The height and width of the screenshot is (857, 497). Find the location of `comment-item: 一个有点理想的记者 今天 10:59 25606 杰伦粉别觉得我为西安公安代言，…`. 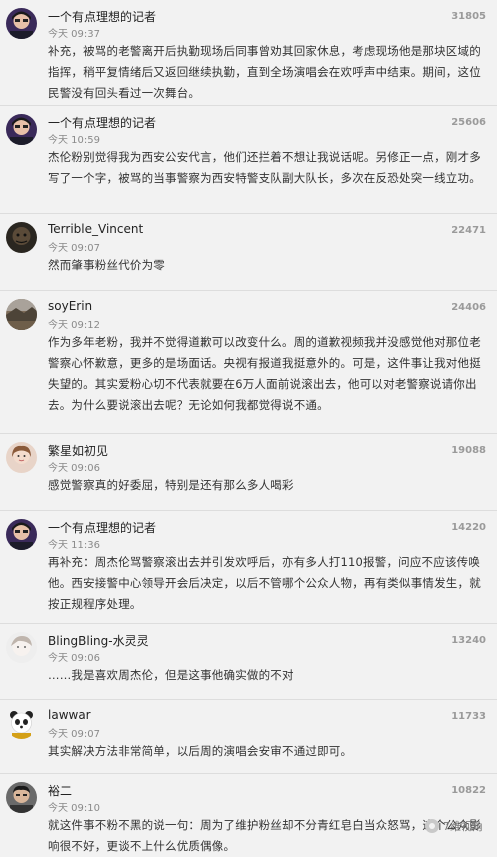

comment-item: 一个有点理想的记者 今天 10:59 25606 杰伦粉别觉得我为西安公安代言，… is located at coordinates (248, 160).